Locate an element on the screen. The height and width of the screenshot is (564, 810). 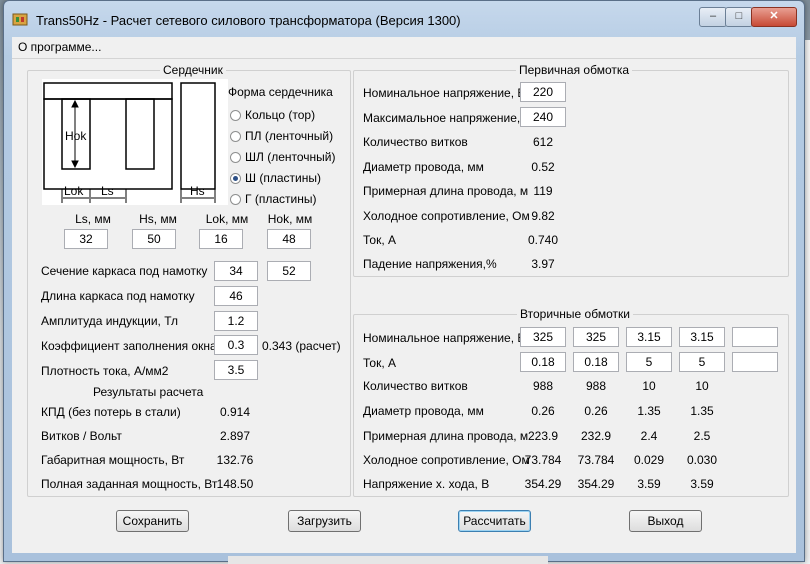
input-section-b: 52 is located at coordinates (289, 271).